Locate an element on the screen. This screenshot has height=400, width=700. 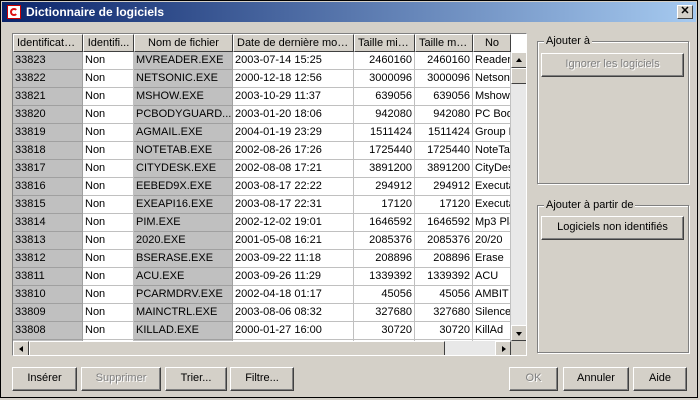
cell-col-modified-date: 2003-10-29 11:37 is located at coordinates (293, 97).